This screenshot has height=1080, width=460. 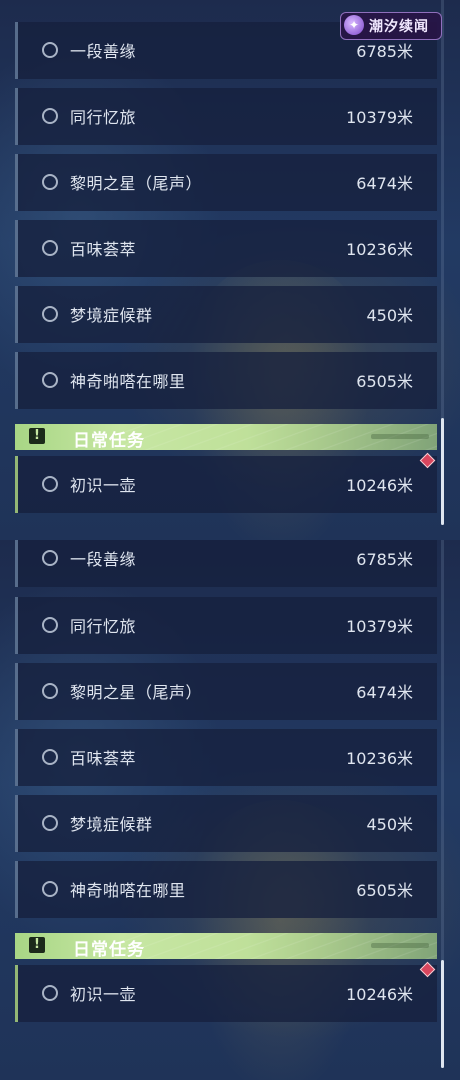 I want to click on app-logo: ✦ 潮汐续闻, so click(x=391, y=26).